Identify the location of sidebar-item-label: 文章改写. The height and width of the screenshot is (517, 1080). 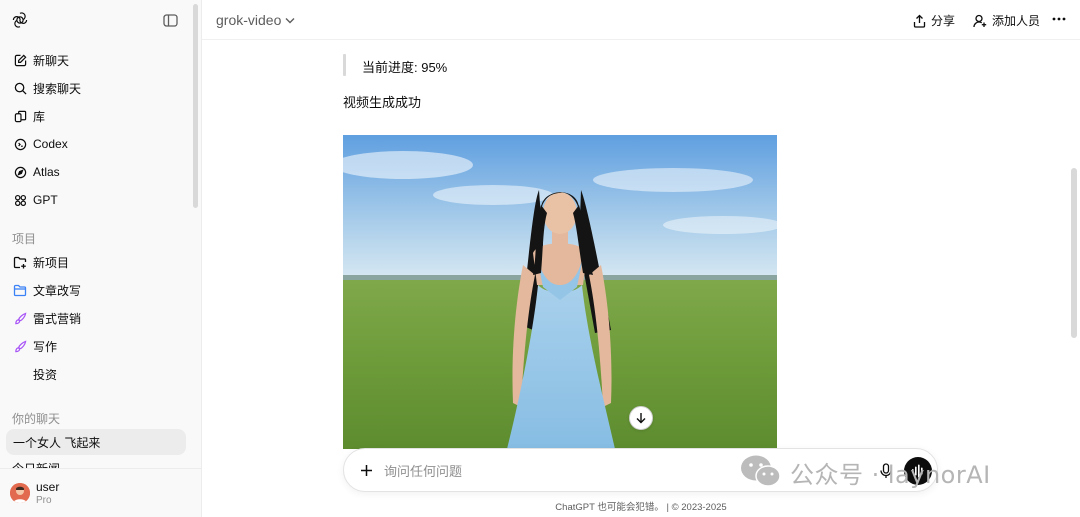
(57, 290).